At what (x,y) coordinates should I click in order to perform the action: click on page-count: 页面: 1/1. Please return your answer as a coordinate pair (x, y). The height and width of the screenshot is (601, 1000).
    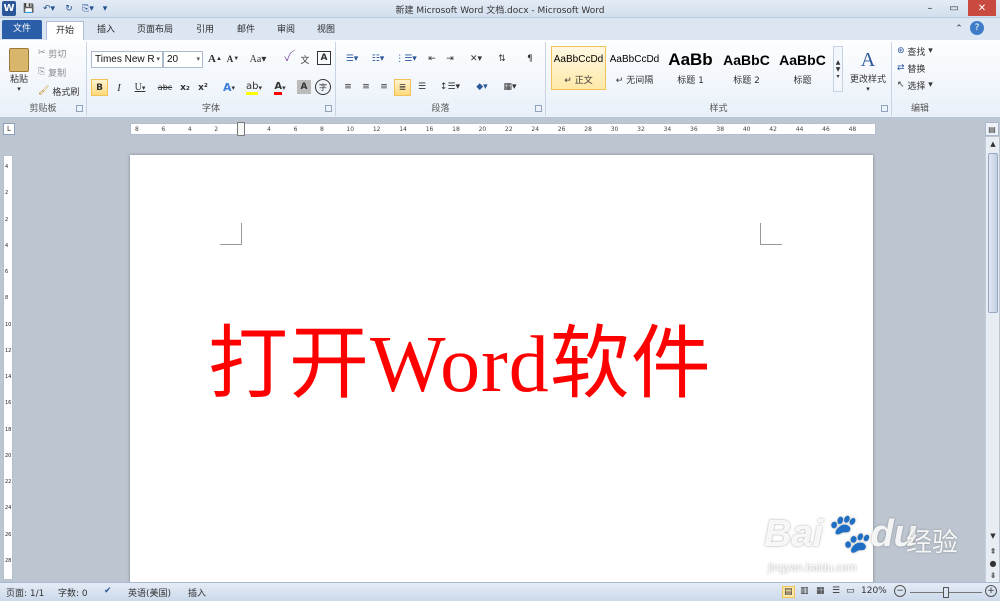
    Looking at the image, I should click on (25, 592).